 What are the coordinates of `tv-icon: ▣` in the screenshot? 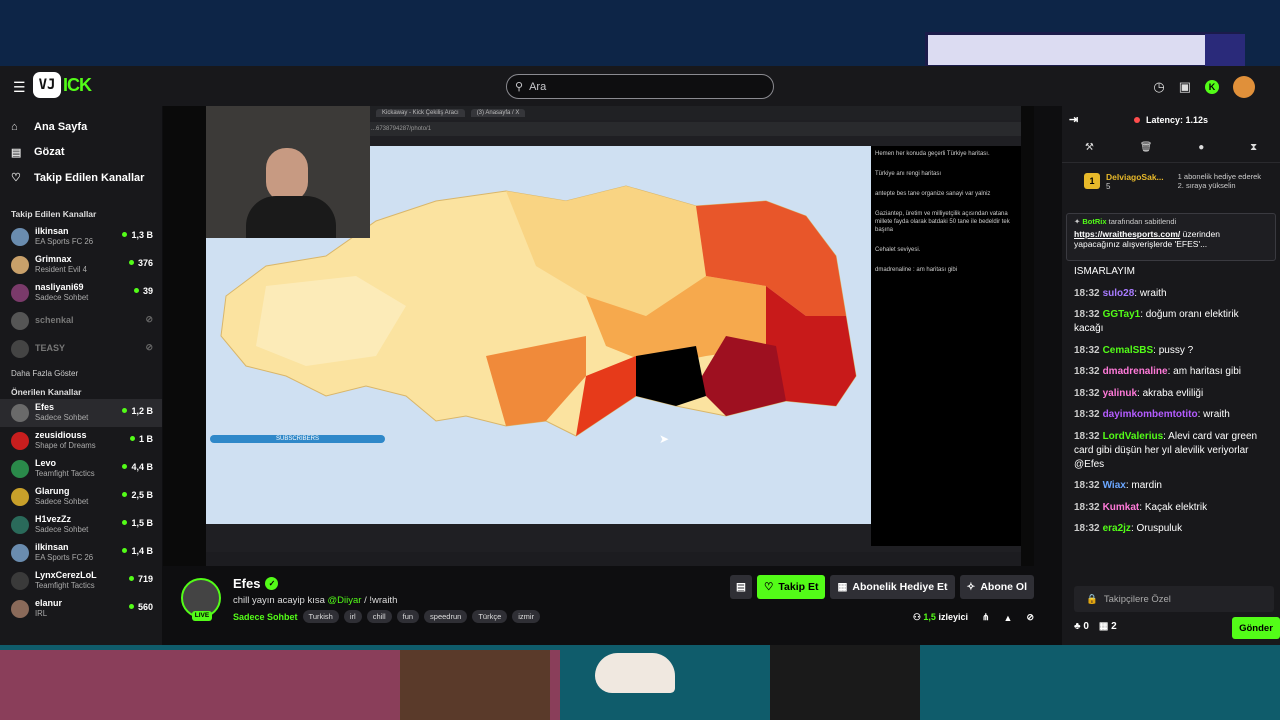 It's located at (1185, 87).